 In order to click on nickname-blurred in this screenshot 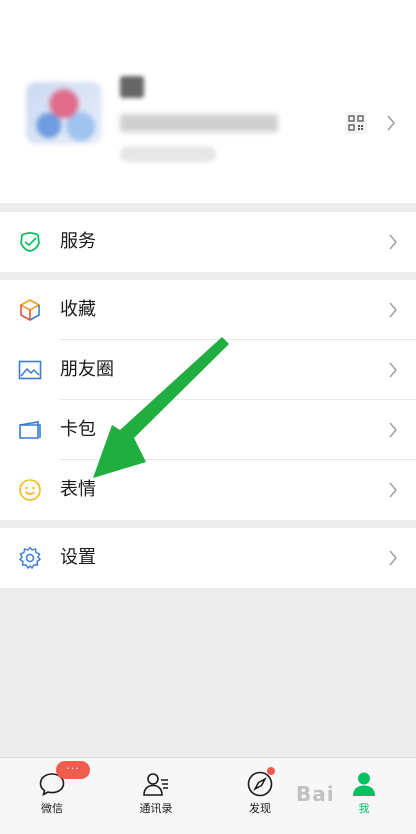, I will do `click(132, 87)`.